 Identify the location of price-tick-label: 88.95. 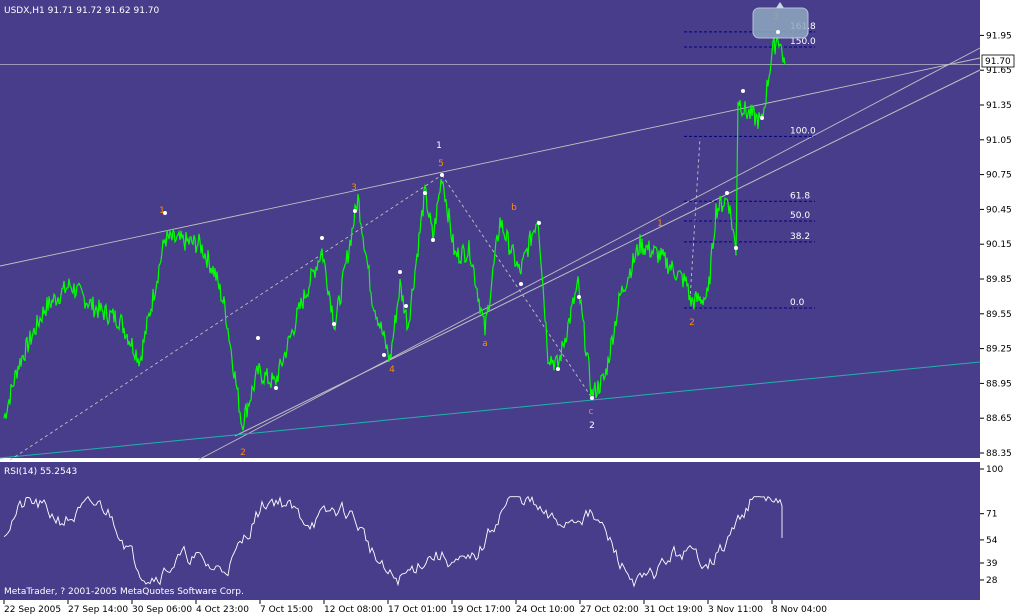
(999, 384).